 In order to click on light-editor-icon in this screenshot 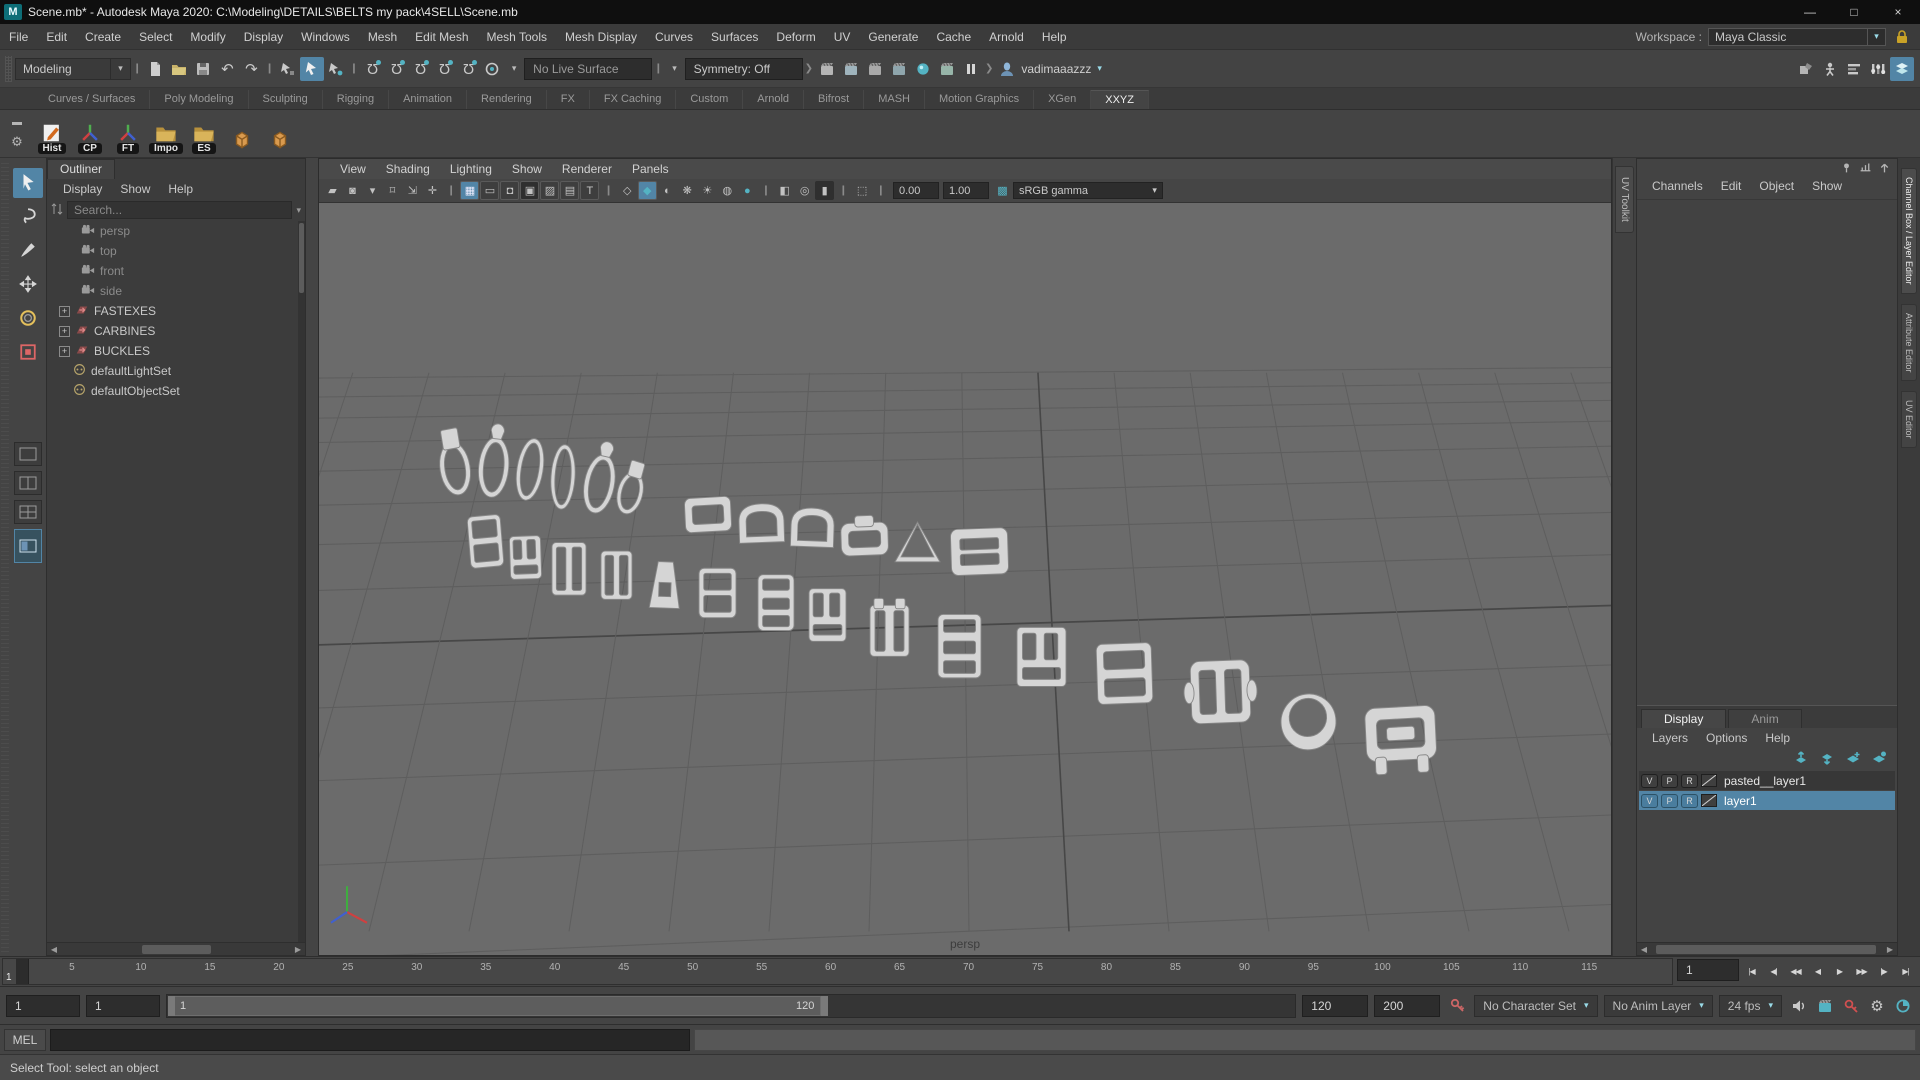, I will do `click(923, 69)`.